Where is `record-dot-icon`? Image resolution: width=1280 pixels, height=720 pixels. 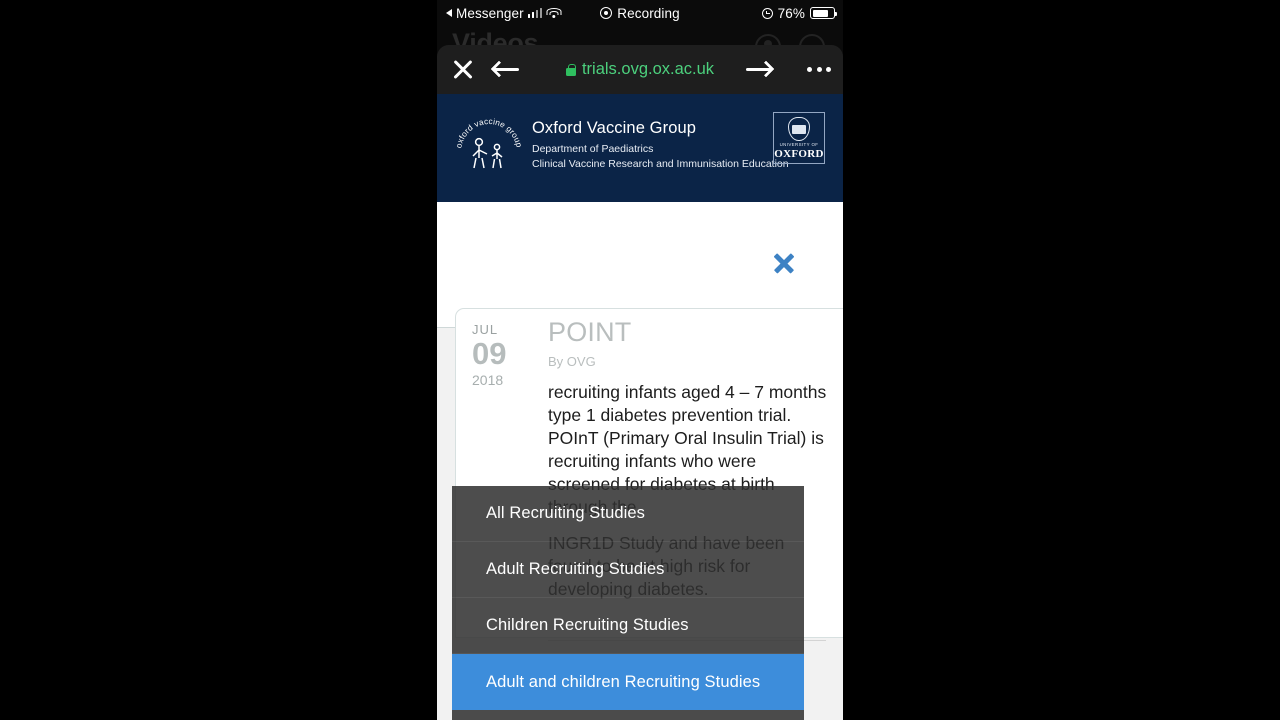
record-dot-icon is located at coordinates (606, 13).